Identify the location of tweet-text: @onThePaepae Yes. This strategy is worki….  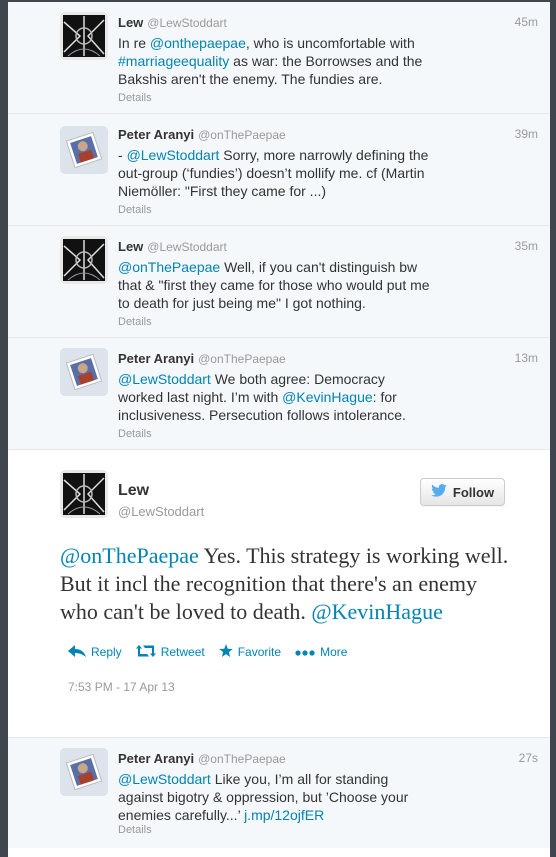
(290, 584).